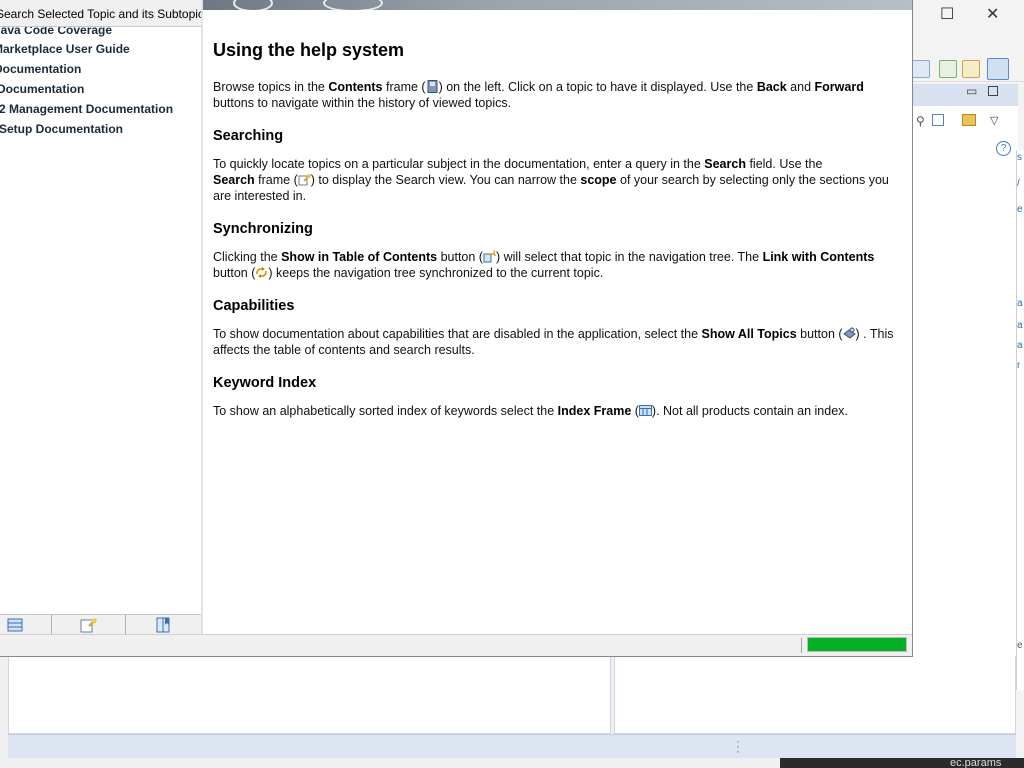  I want to click on contents-icon, so click(14, 625).